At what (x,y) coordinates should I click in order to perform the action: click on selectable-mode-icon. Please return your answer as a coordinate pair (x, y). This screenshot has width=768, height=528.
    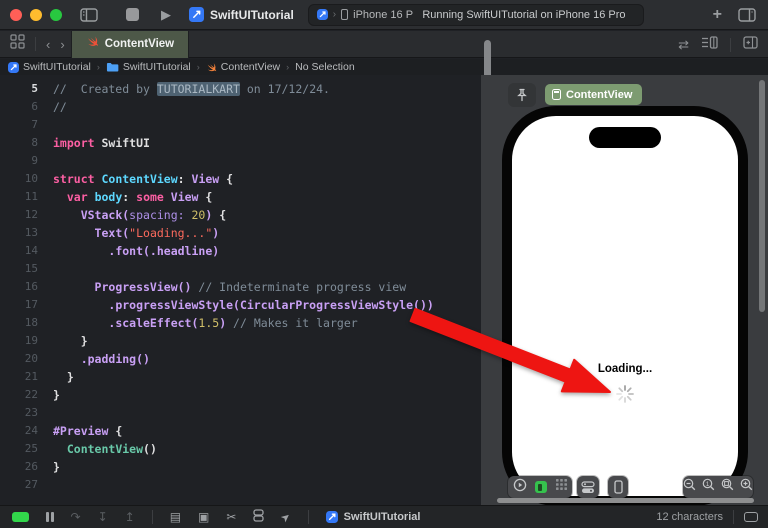
    Looking at the image, I should click on (540, 487).